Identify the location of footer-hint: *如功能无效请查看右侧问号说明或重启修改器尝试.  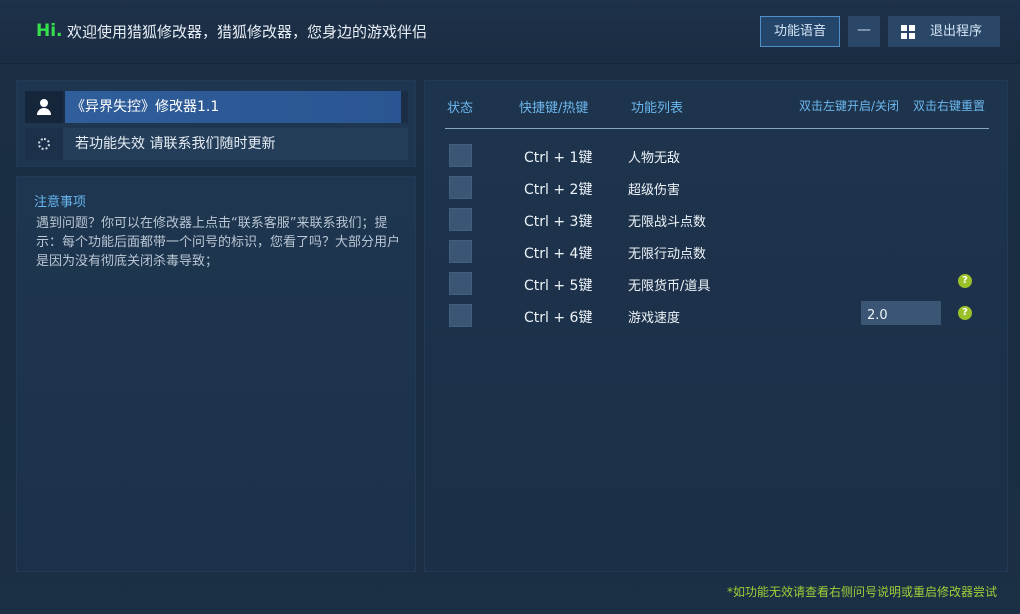
(862, 592).